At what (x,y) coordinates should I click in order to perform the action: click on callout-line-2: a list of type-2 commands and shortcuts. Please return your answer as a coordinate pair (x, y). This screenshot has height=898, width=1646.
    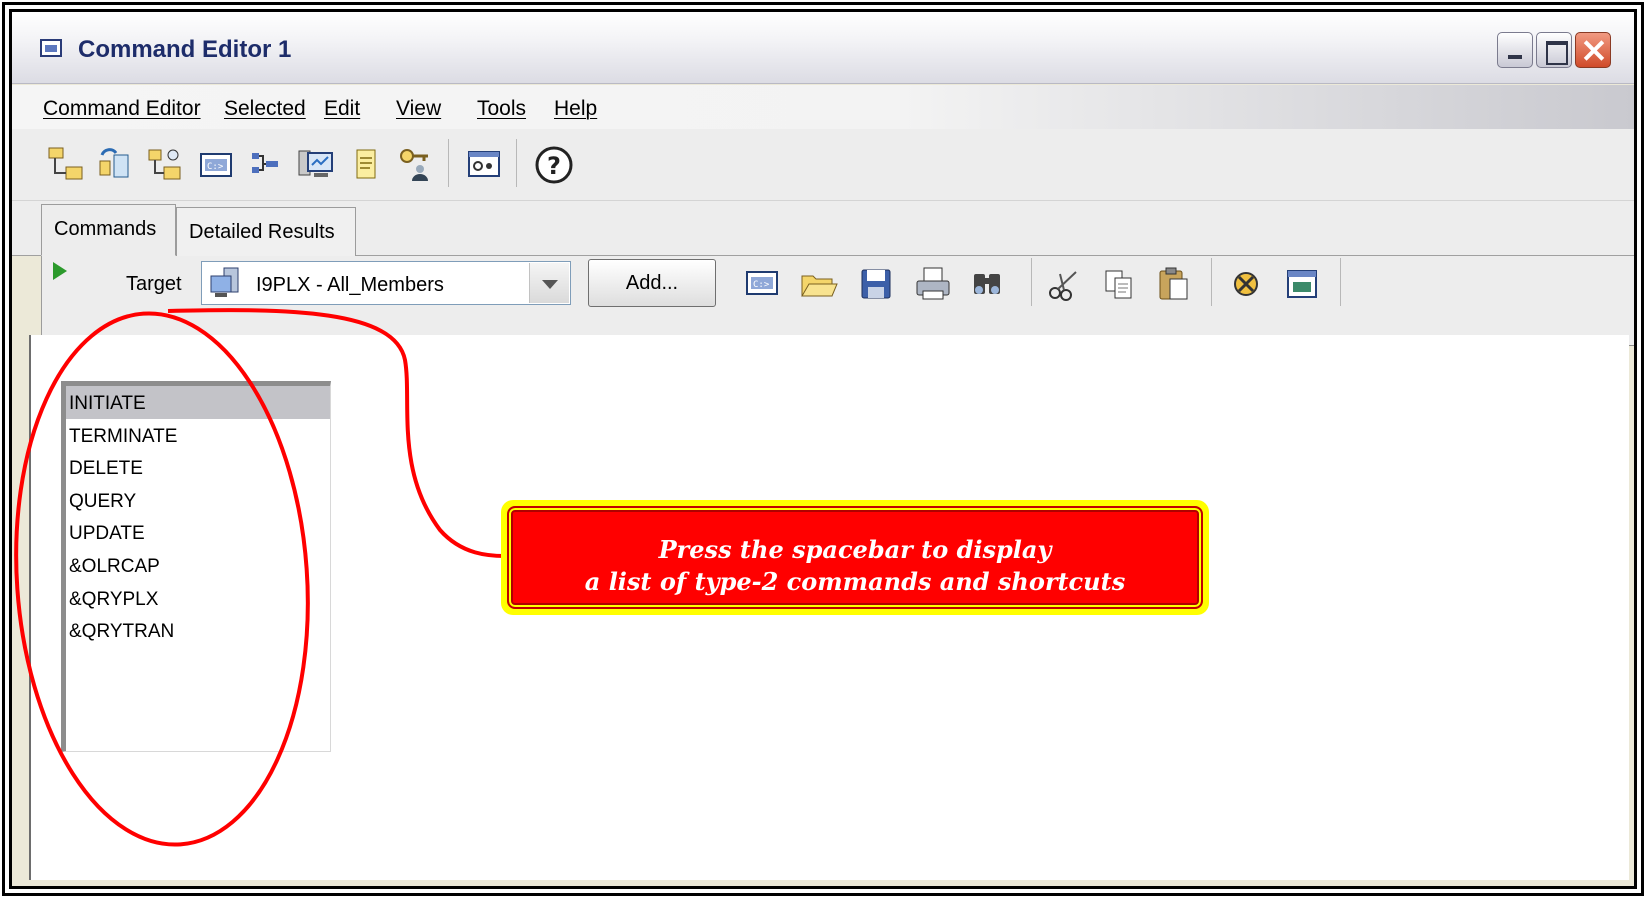
    Looking at the image, I should click on (855, 581).